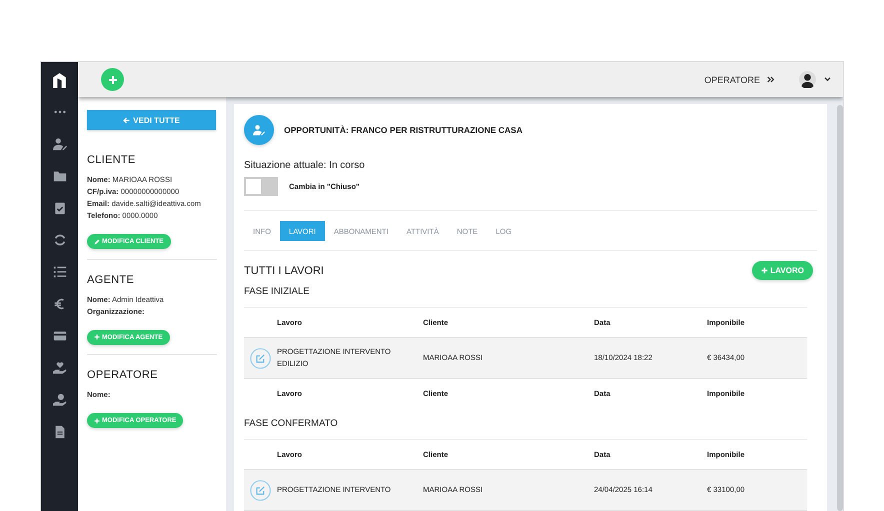 Image resolution: width=884 pixels, height=511 pixels. What do you see at coordinates (782, 270) in the screenshot?
I see `add-work-button: LAVORO` at bounding box center [782, 270].